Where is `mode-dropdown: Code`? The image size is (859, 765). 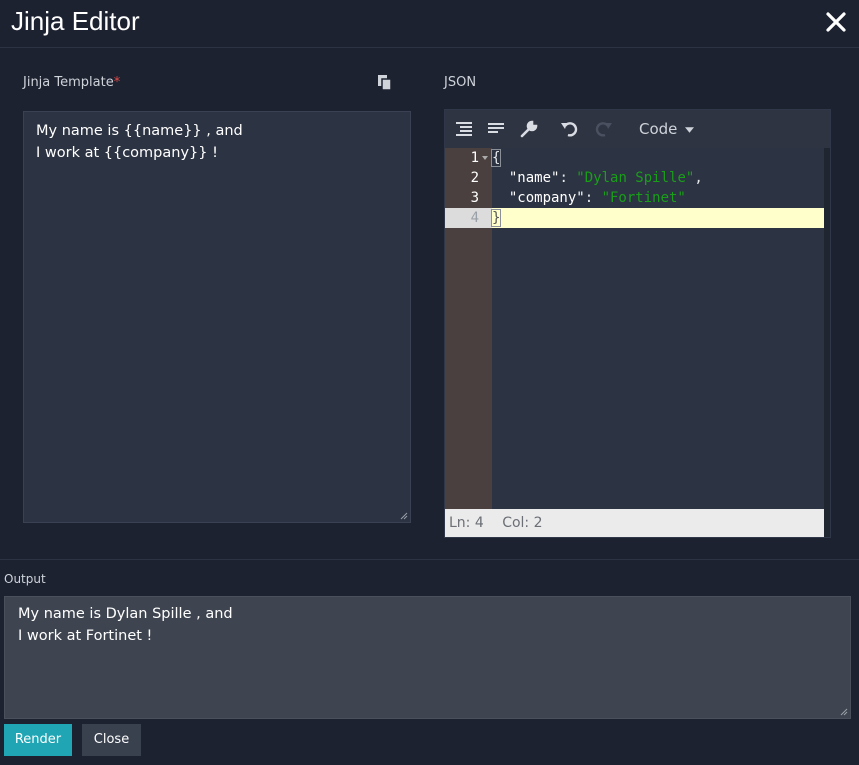
mode-dropdown: Code is located at coordinates (667, 129).